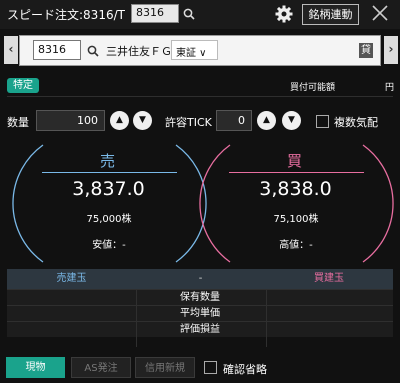 This screenshot has height=383, width=400. What do you see at coordinates (366, 50) in the screenshot?
I see `lendable-badge: 貸` at bounding box center [366, 50].